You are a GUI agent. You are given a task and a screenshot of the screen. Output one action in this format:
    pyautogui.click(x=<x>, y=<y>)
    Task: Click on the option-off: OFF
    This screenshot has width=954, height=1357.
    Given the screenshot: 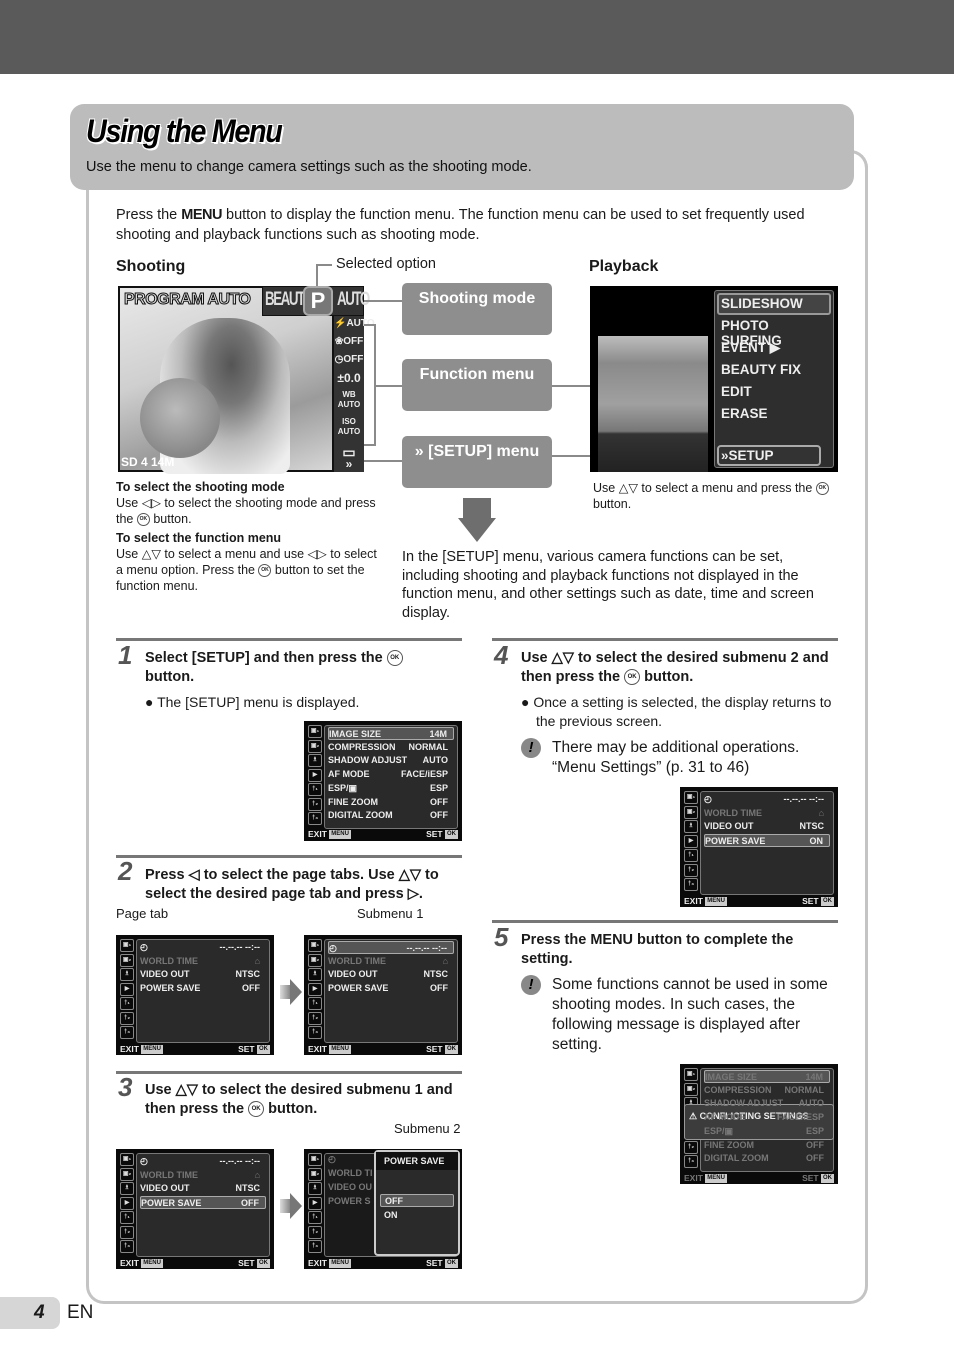 What is the action you would take?
    pyautogui.click(x=417, y=1200)
    